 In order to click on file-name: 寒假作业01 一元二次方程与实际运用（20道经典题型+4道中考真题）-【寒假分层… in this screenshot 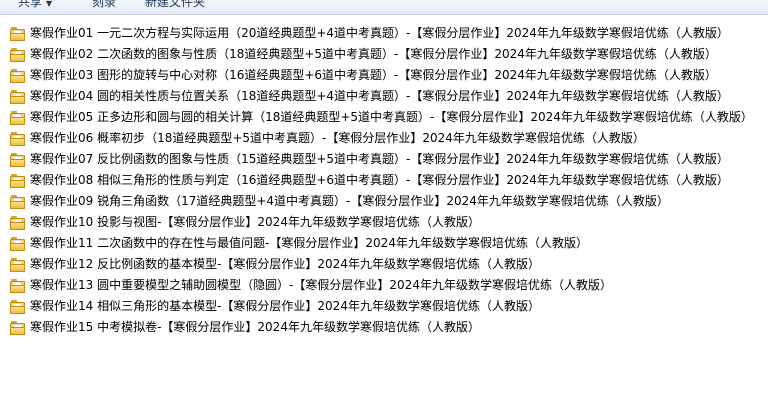, I will do `click(379, 33)`.